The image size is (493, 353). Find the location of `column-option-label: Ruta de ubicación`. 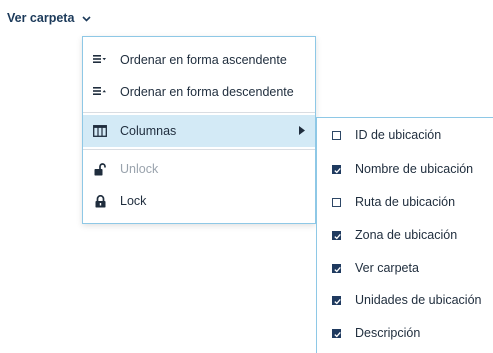

column-option-label: Ruta de ubicación is located at coordinates (405, 202).